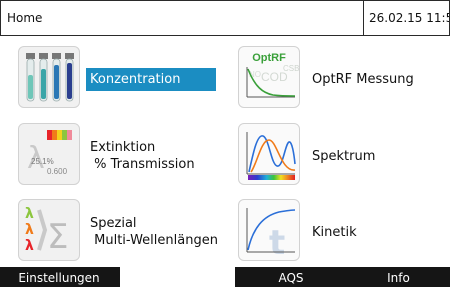 This screenshot has height=287, width=450. I want to click on menu-item-spektrum: Spektrum, so click(338, 155).